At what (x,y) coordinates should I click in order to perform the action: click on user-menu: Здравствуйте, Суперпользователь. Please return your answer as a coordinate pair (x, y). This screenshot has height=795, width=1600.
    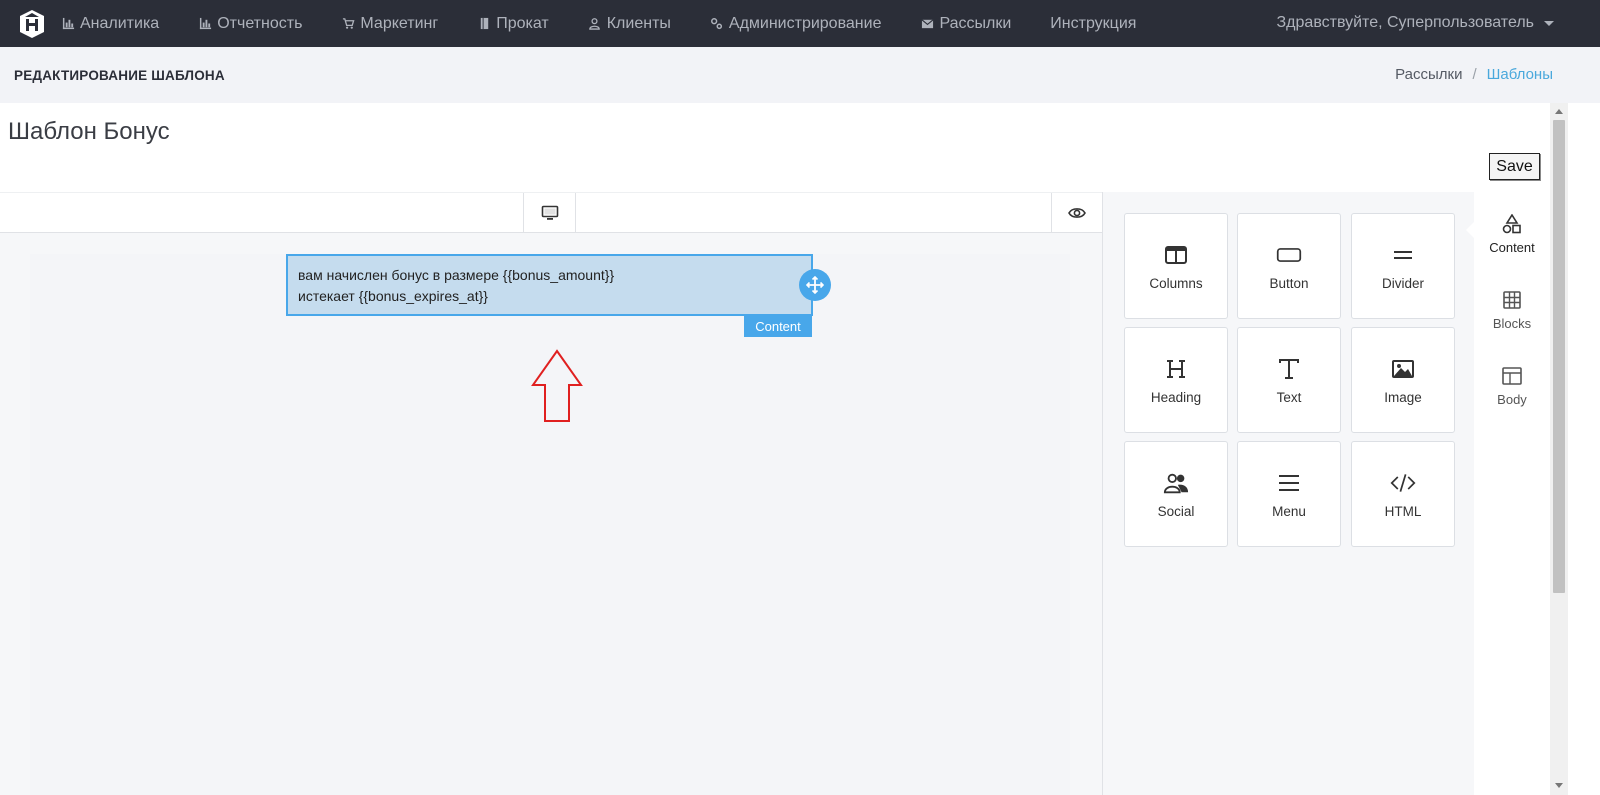
    Looking at the image, I should click on (1415, 23).